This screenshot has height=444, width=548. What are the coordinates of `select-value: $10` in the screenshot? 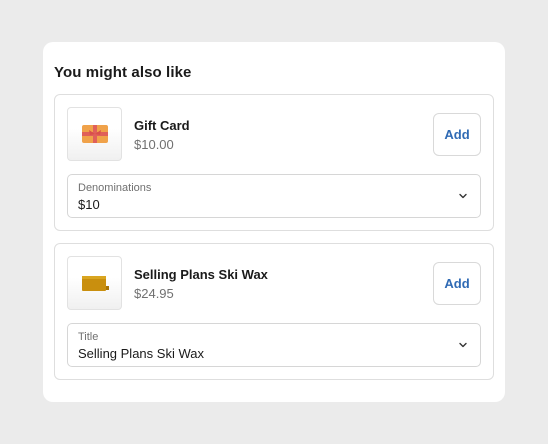 It's located at (89, 204).